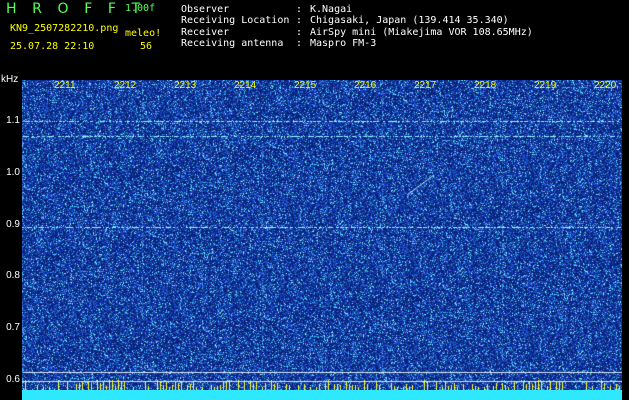 The width and height of the screenshot is (629, 400). What do you see at coordinates (65, 85) in the screenshot?
I see `time-tick-label: 2211` at bounding box center [65, 85].